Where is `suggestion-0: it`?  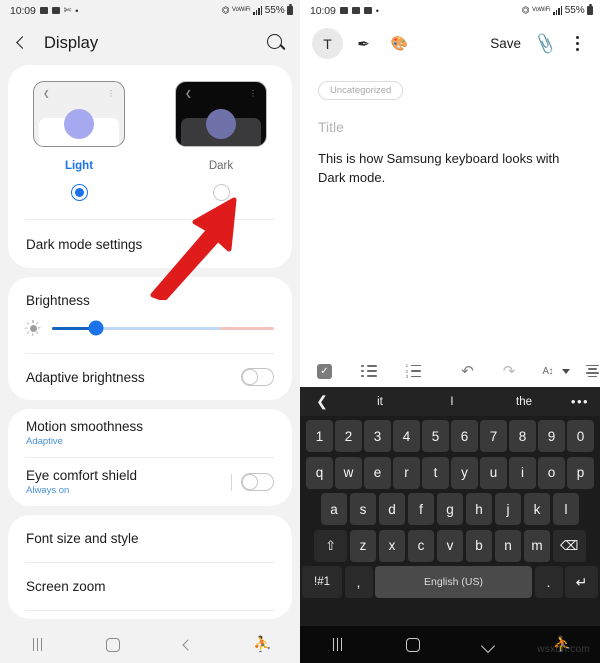 suggestion-0: it is located at coordinates (380, 402).